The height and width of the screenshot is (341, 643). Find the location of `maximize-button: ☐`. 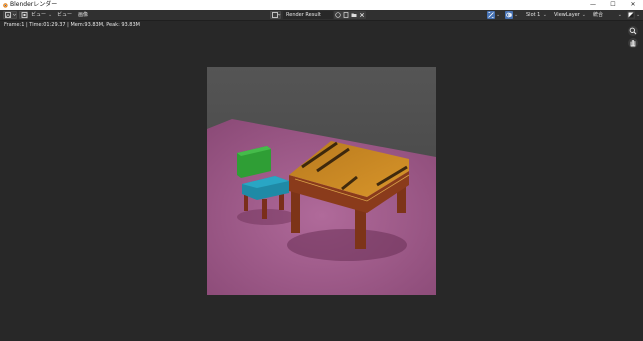

maximize-button: ☐ is located at coordinates (613, 5).